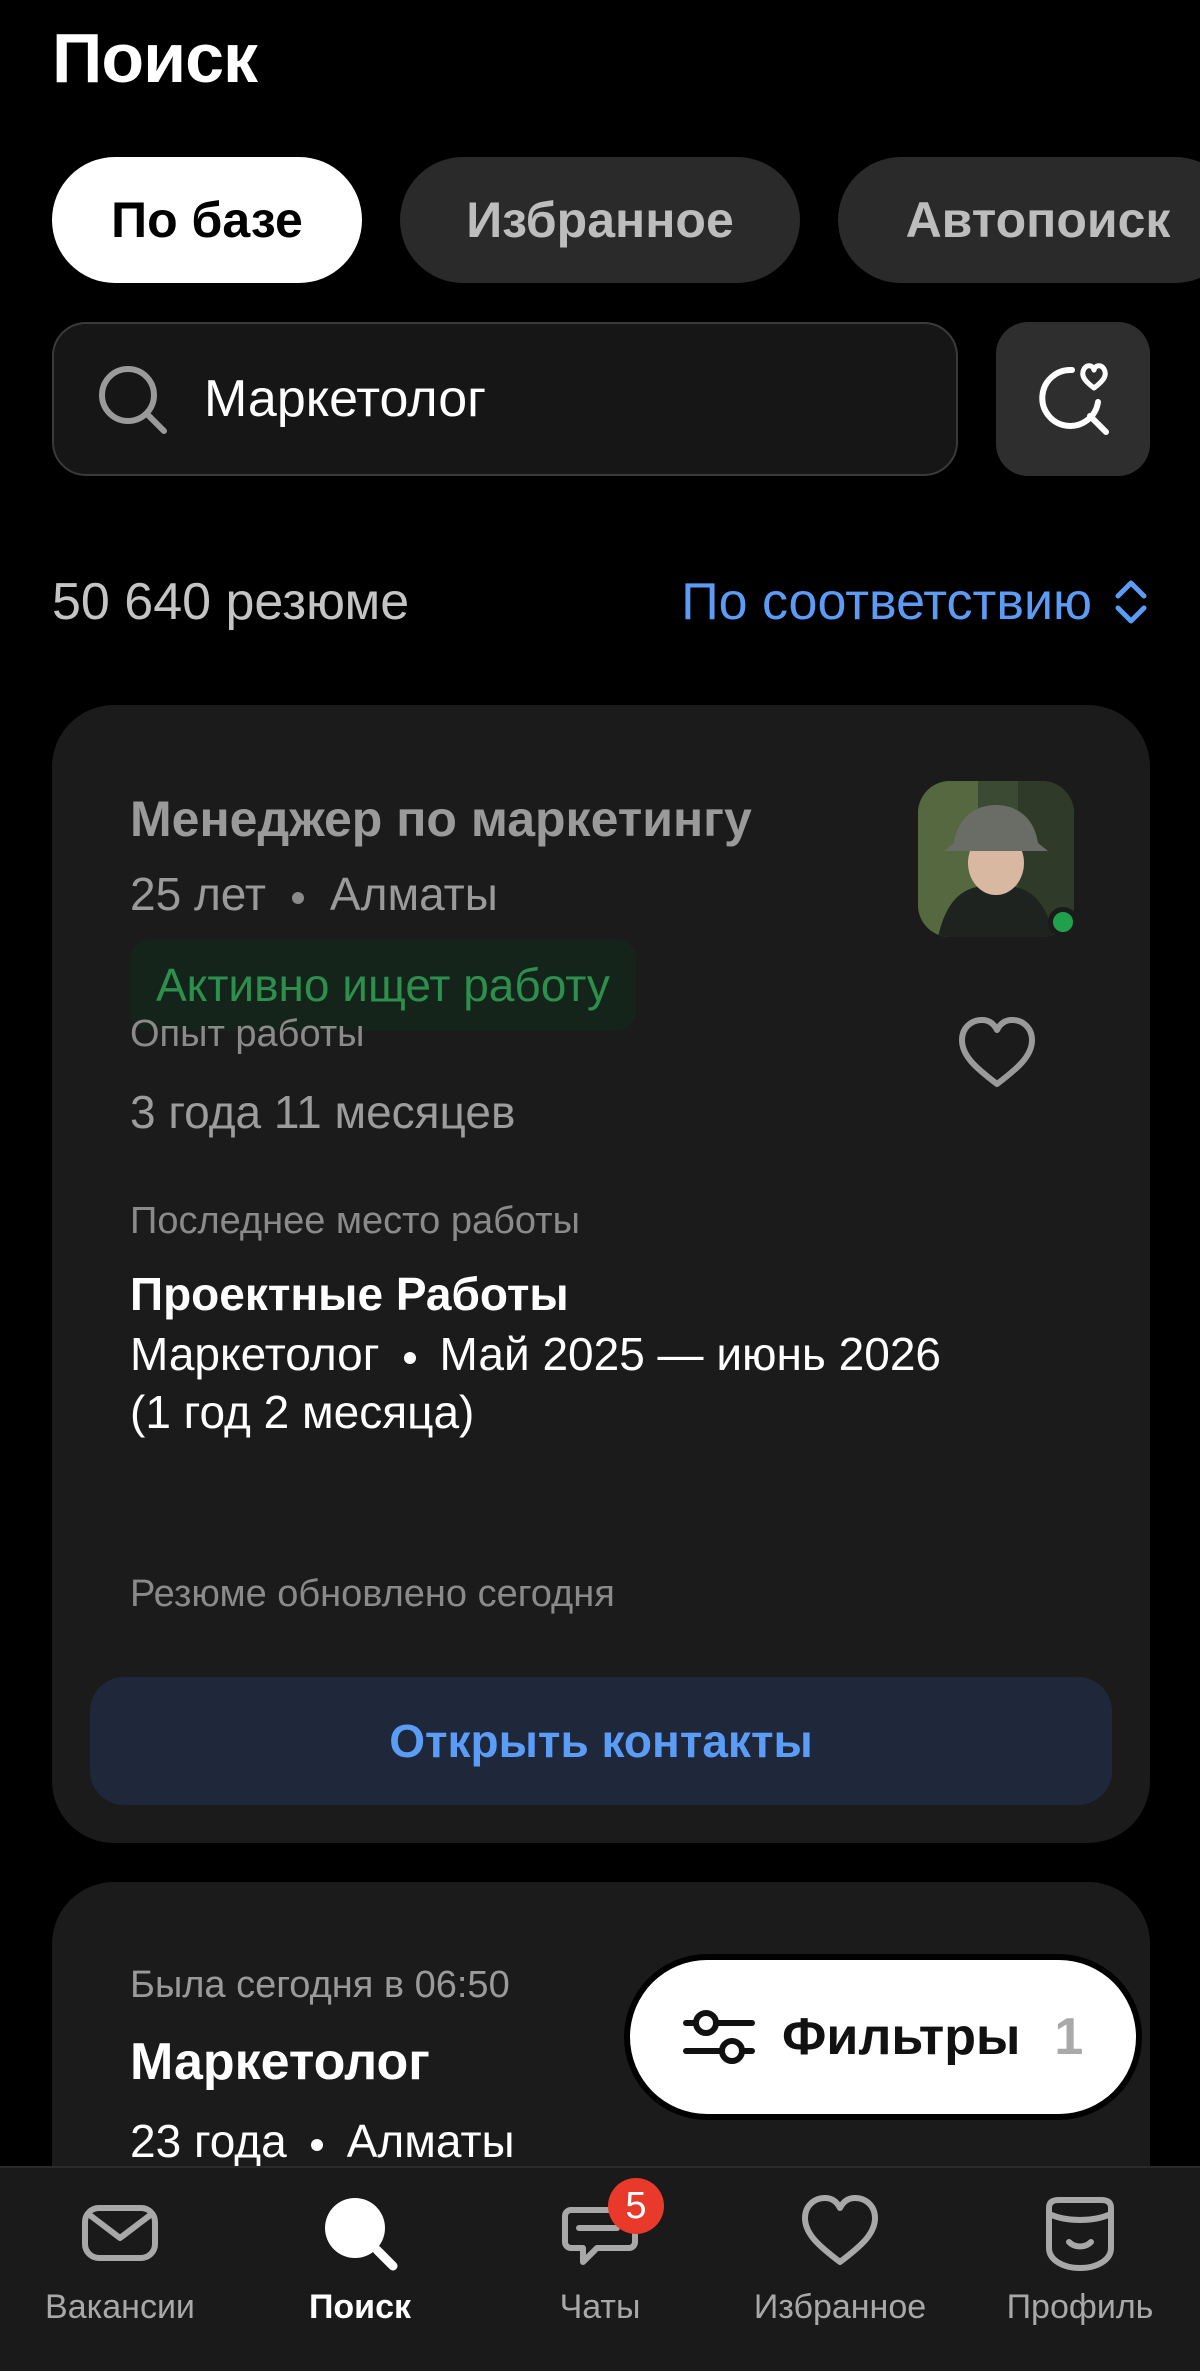 The height and width of the screenshot is (2371, 1200). What do you see at coordinates (120, 2269) in the screenshot?
I see `nav-vacancies: Вакансии` at bounding box center [120, 2269].